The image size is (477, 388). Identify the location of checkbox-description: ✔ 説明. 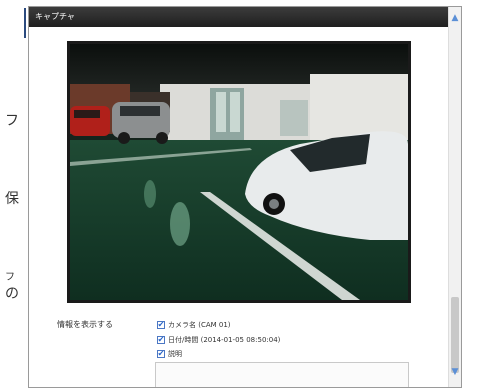
(169, 354).